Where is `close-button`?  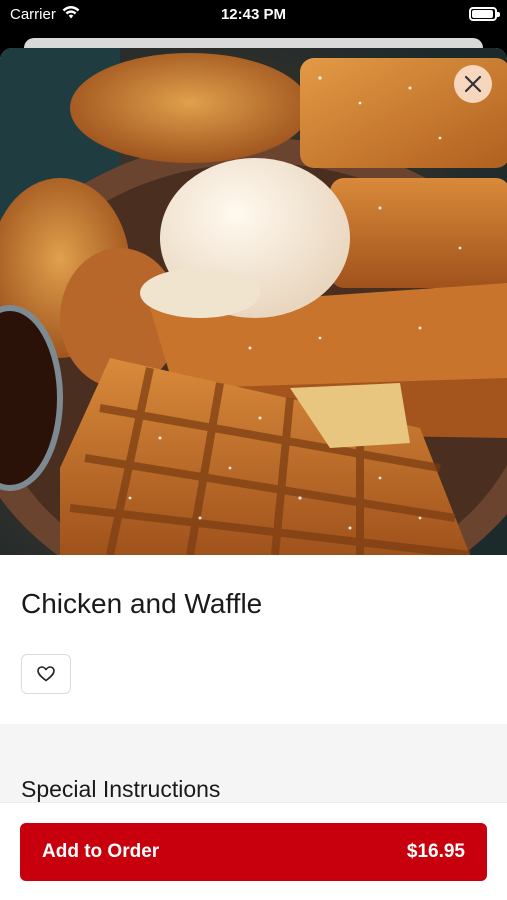 close-button is located at coordinates (473, 84).